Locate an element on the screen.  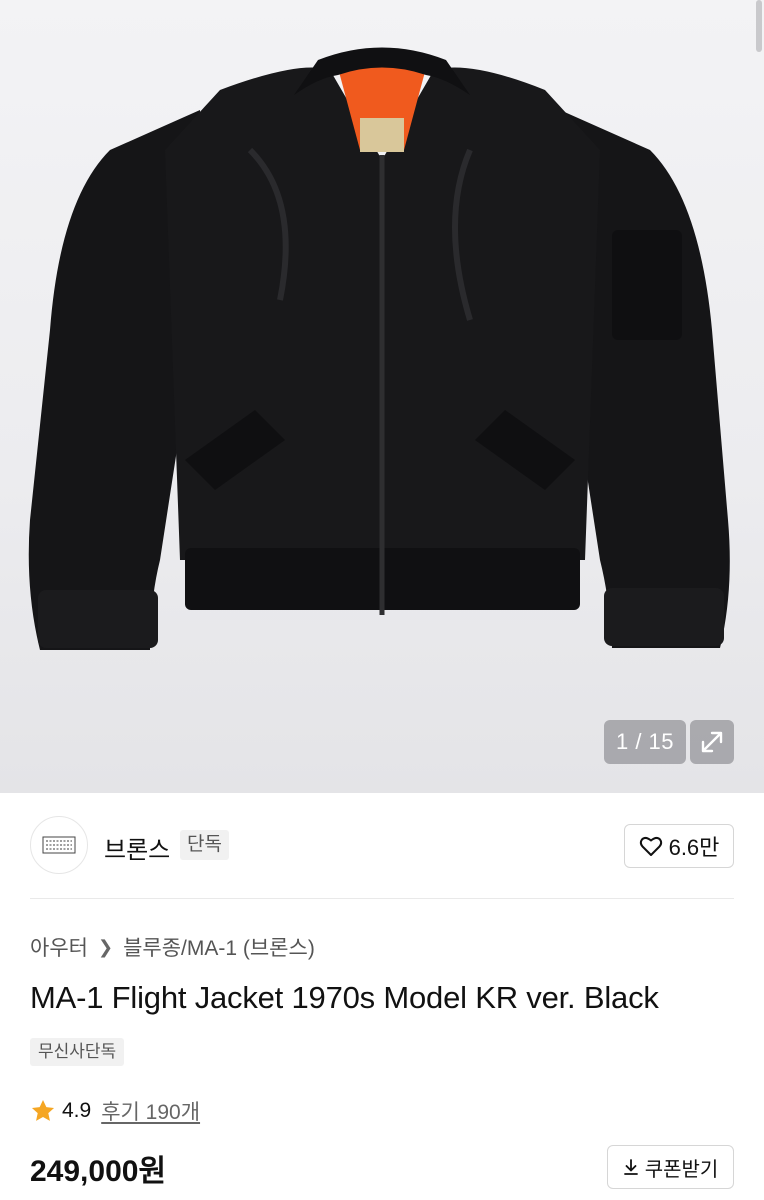
brand-logo is located at coordinates (59, 845).